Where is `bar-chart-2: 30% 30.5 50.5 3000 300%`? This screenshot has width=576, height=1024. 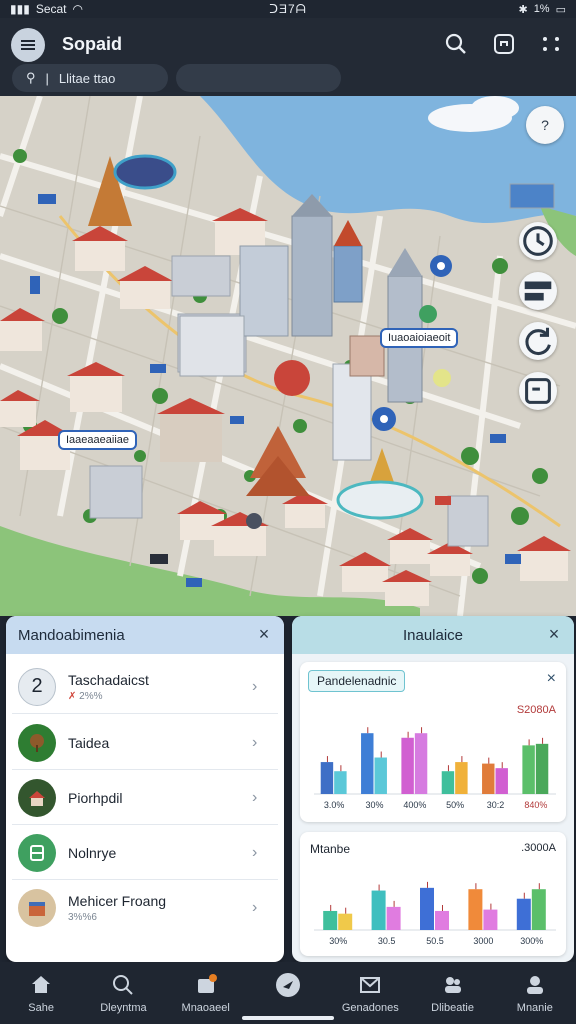 bar-chart-2: 30% 30.5 50.5 3000 300% is located at coordinates (435, 913).